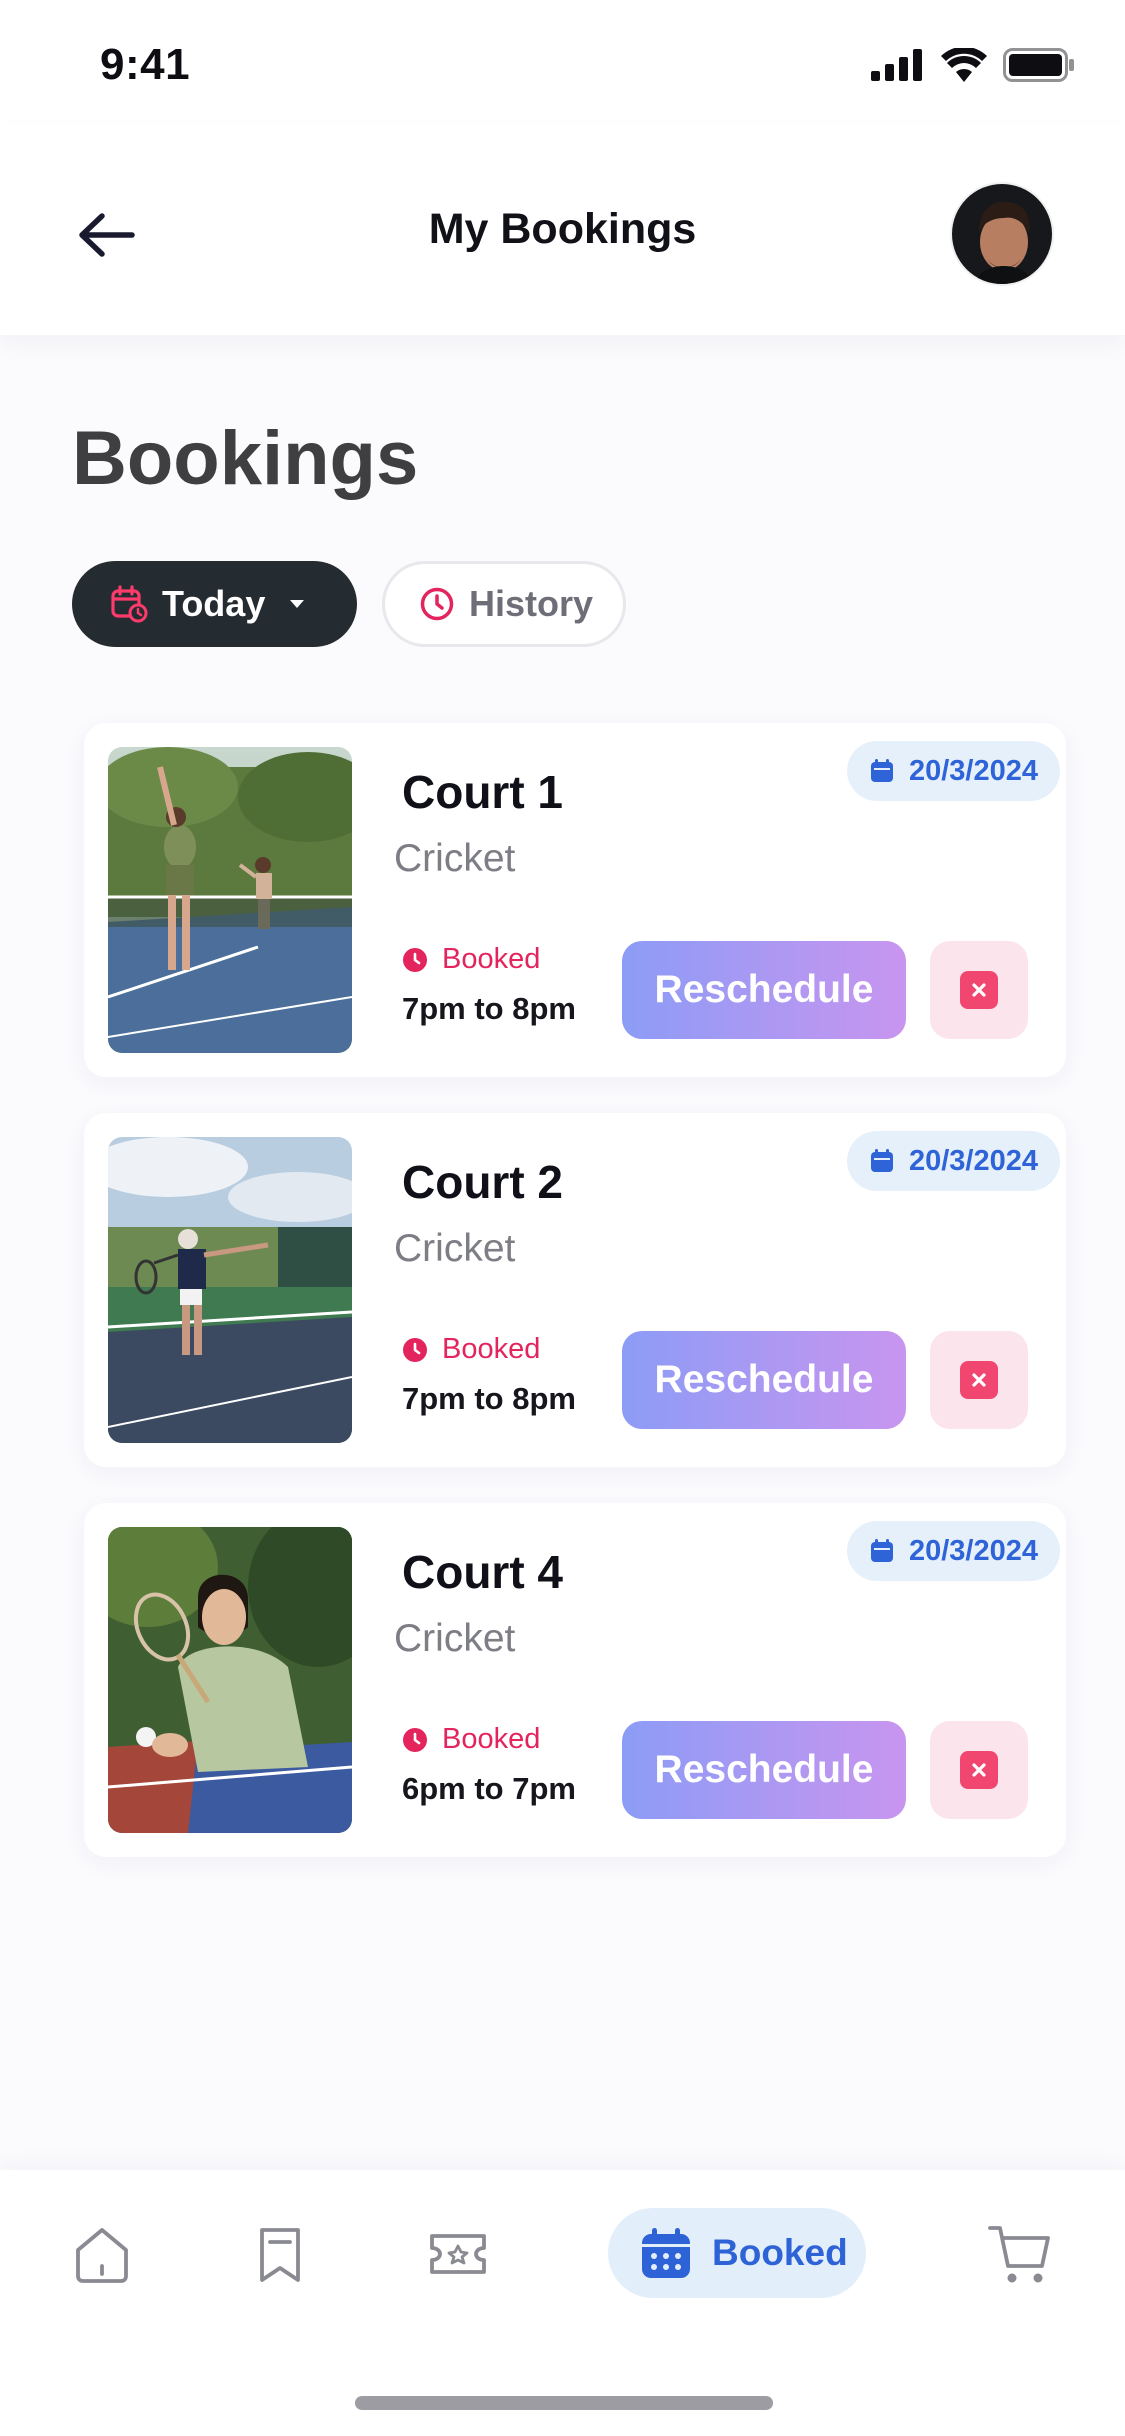  Describe the element at coordinates (562, 230) in the screenshot. I see `app-header: My Bookings` at that location.